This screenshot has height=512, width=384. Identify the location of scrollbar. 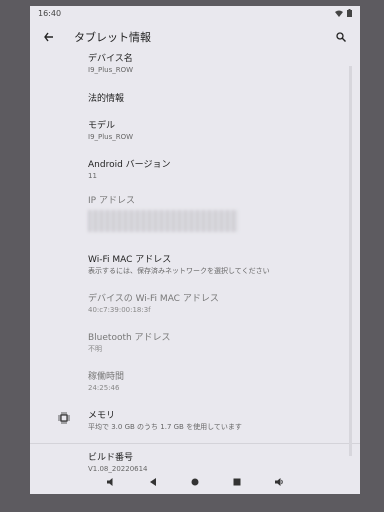
(350, 261).